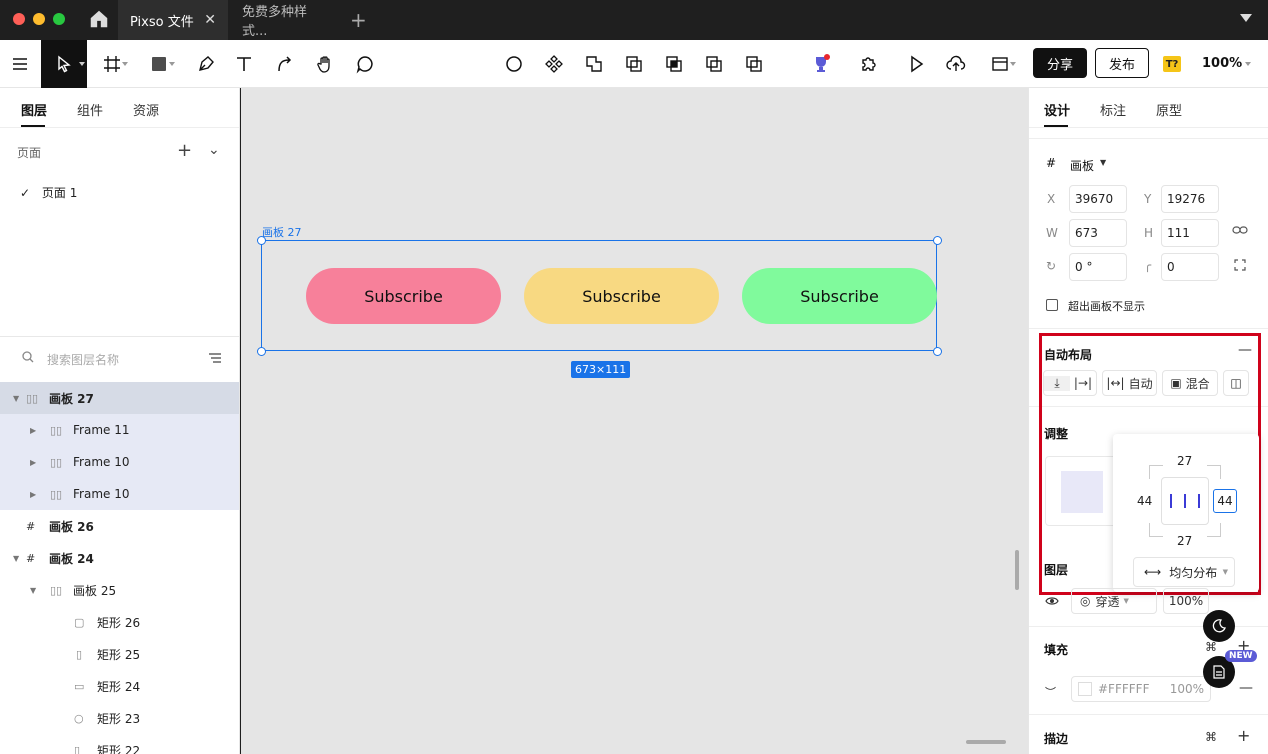 The height and width of the screenshot is (754, 1268). I want to click on frame-label: 画板 27, so click(282, 232).